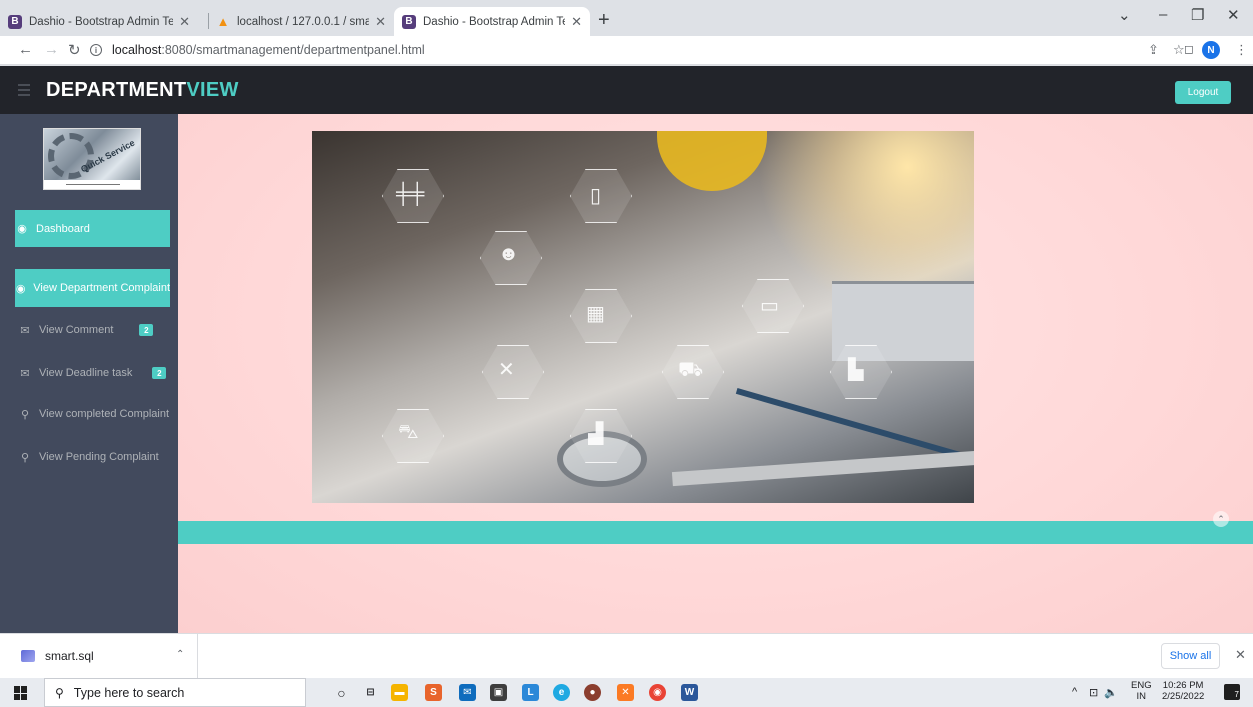 This screenshot has width=1253, height=707. What do you see at coordinates (1233, 15) in the screenshot?
I see `close-window-icon: ✕` at bounding box center [1233, 15].